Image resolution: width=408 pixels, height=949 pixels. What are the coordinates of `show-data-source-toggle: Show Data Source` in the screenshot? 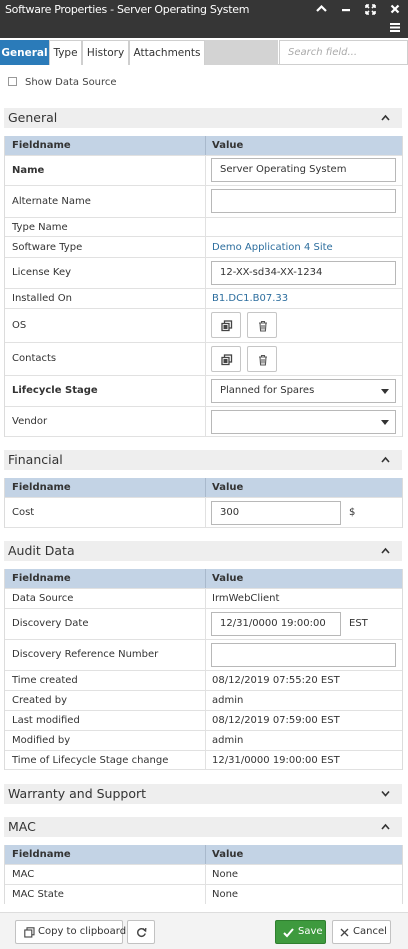 It's located at (62, 82).